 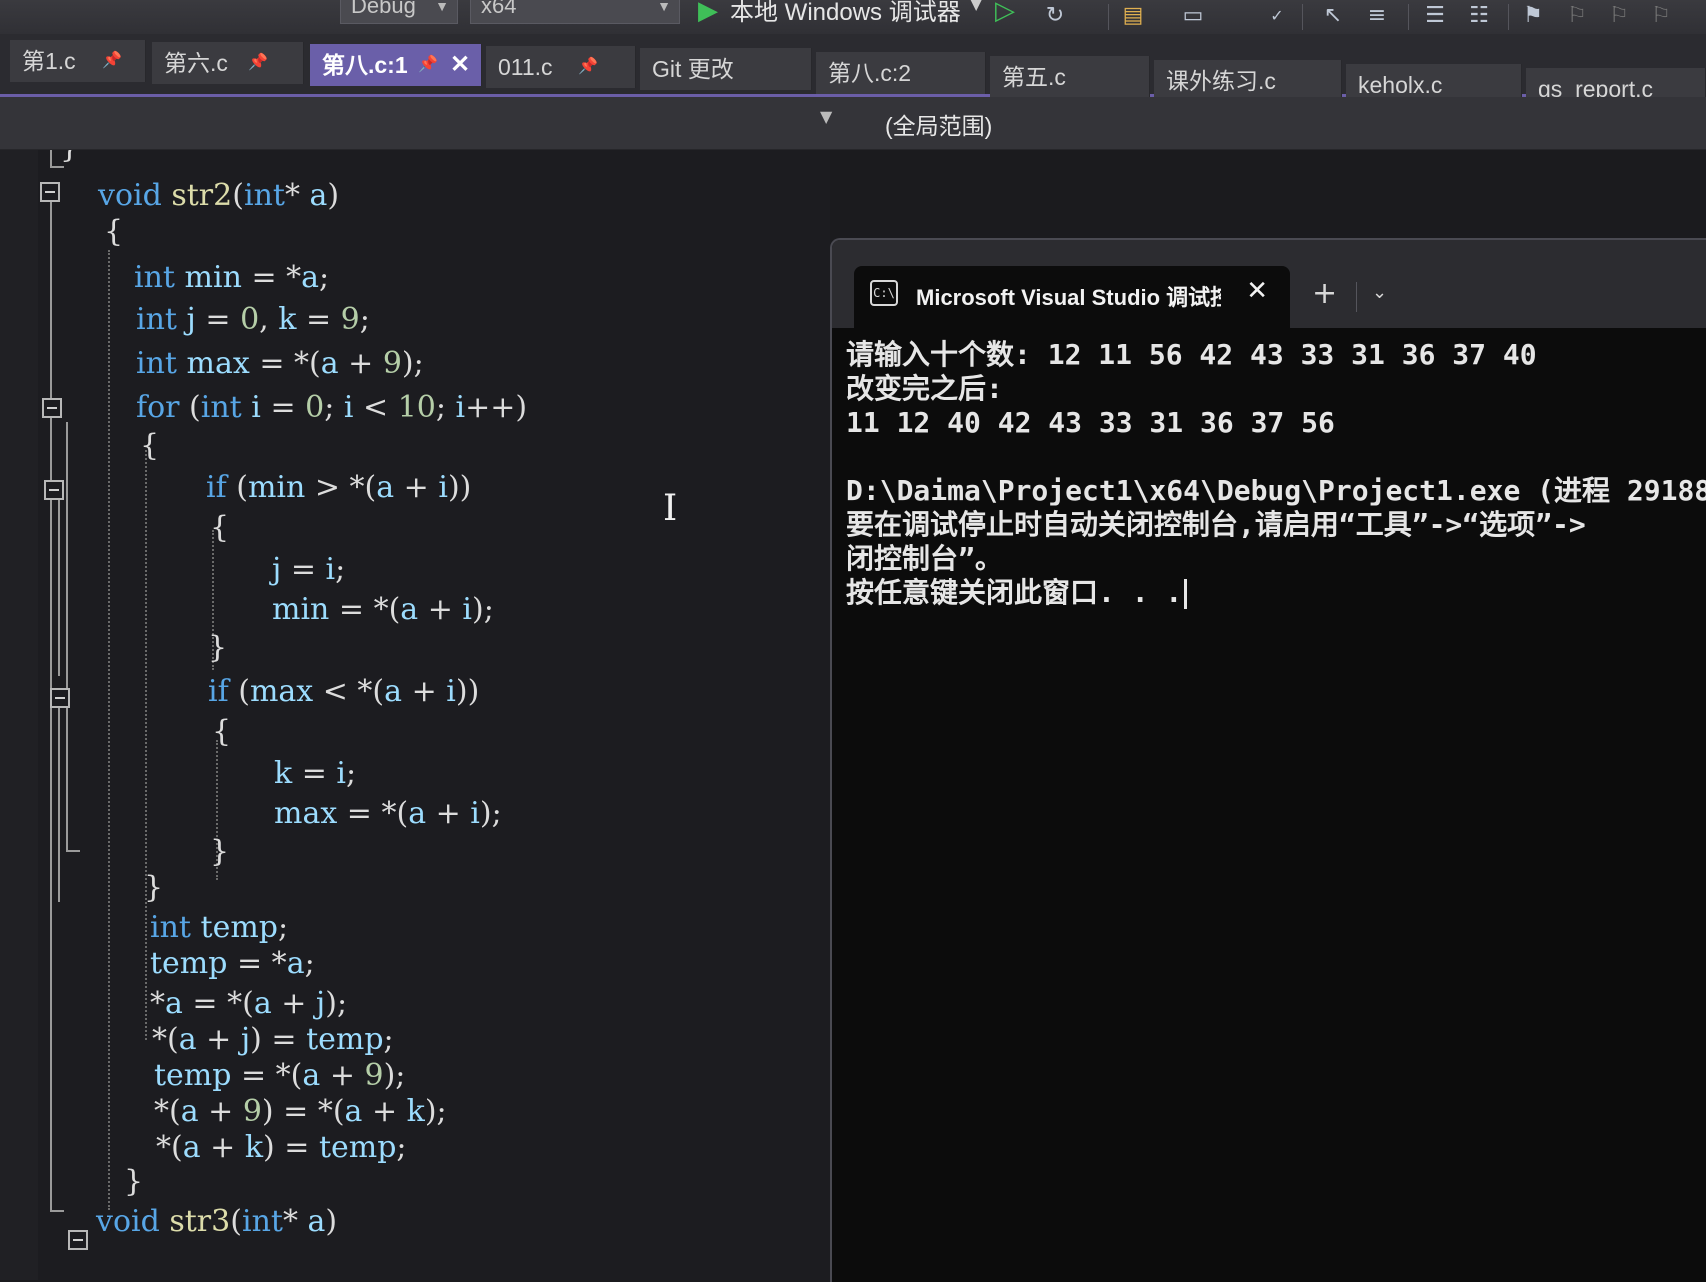 I want to click on code-punctuation: +, so click(x=293, y=1003).